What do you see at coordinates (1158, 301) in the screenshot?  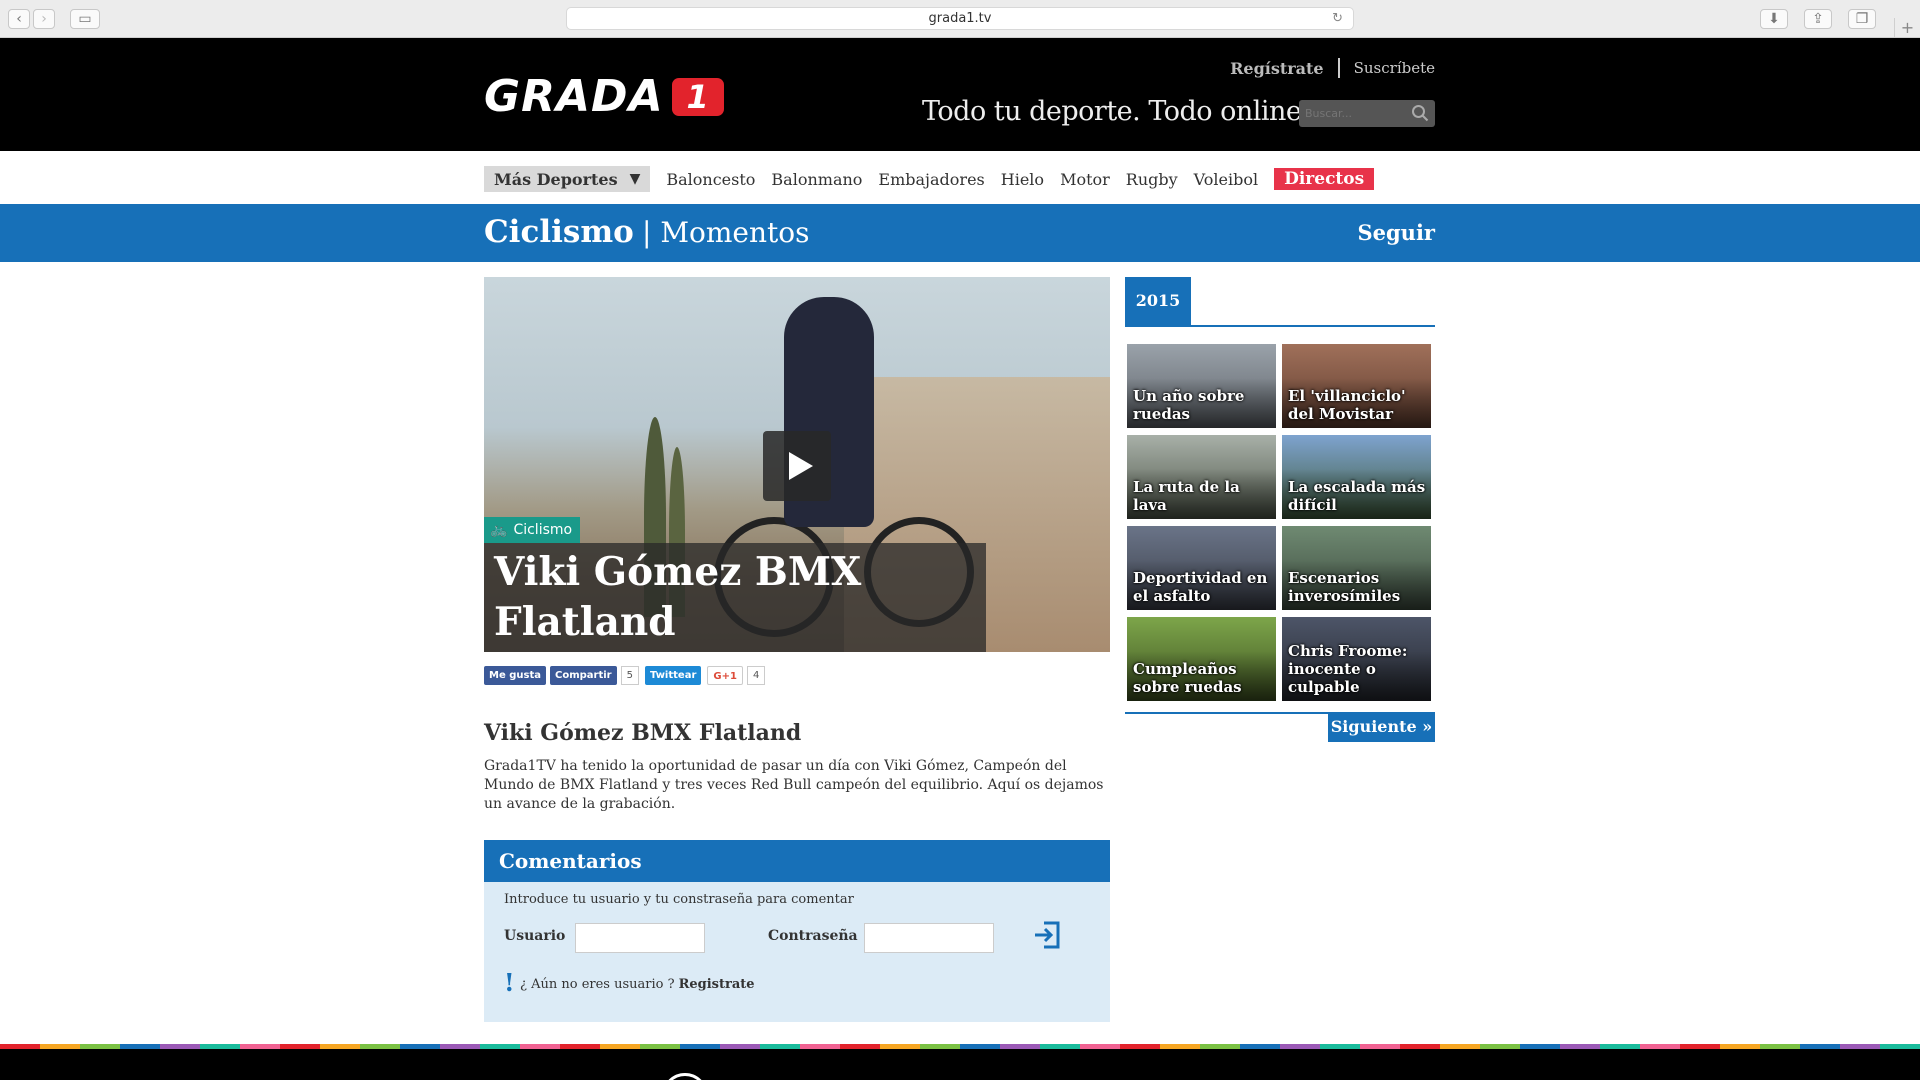 I see `tab-year: 2015` at bounding box center [1158, 301].